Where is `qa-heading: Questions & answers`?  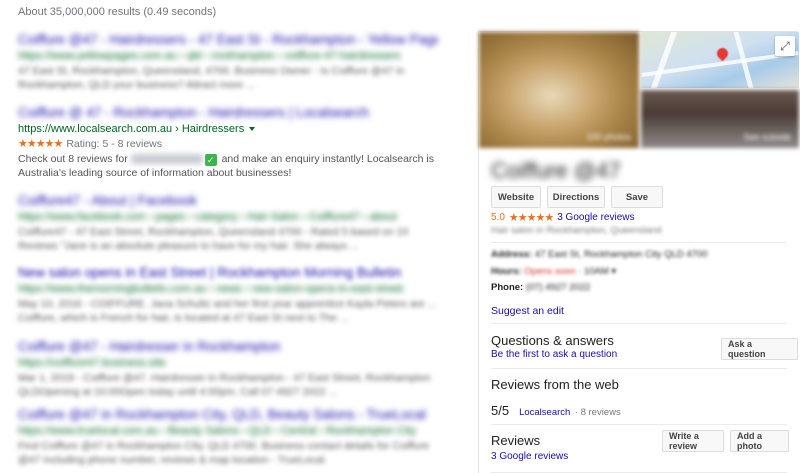
qa-heading: Questions & answers is located at coordinates (552, 340).